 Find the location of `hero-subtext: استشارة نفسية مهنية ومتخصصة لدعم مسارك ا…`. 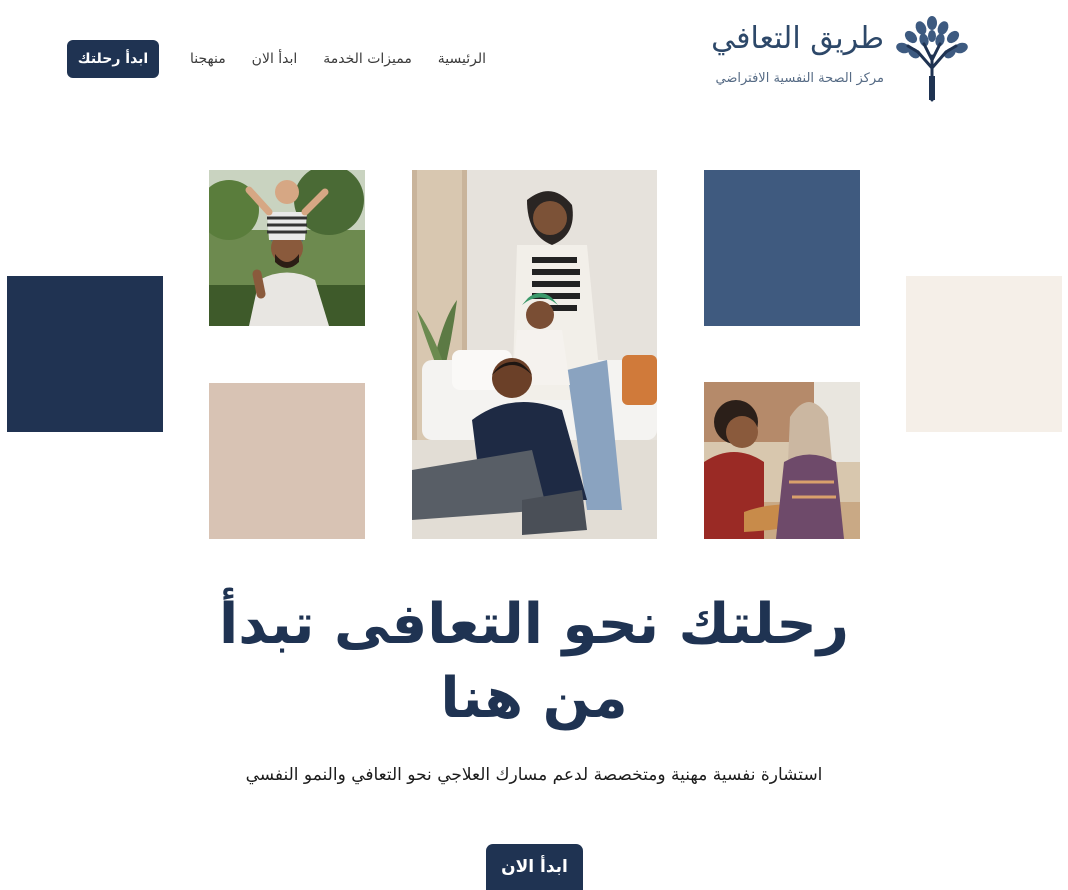

hero-subtext: استشارة نفسية مهنية ومتخصصة لدعم مسارك ا… is located at coordinates (534, 775).